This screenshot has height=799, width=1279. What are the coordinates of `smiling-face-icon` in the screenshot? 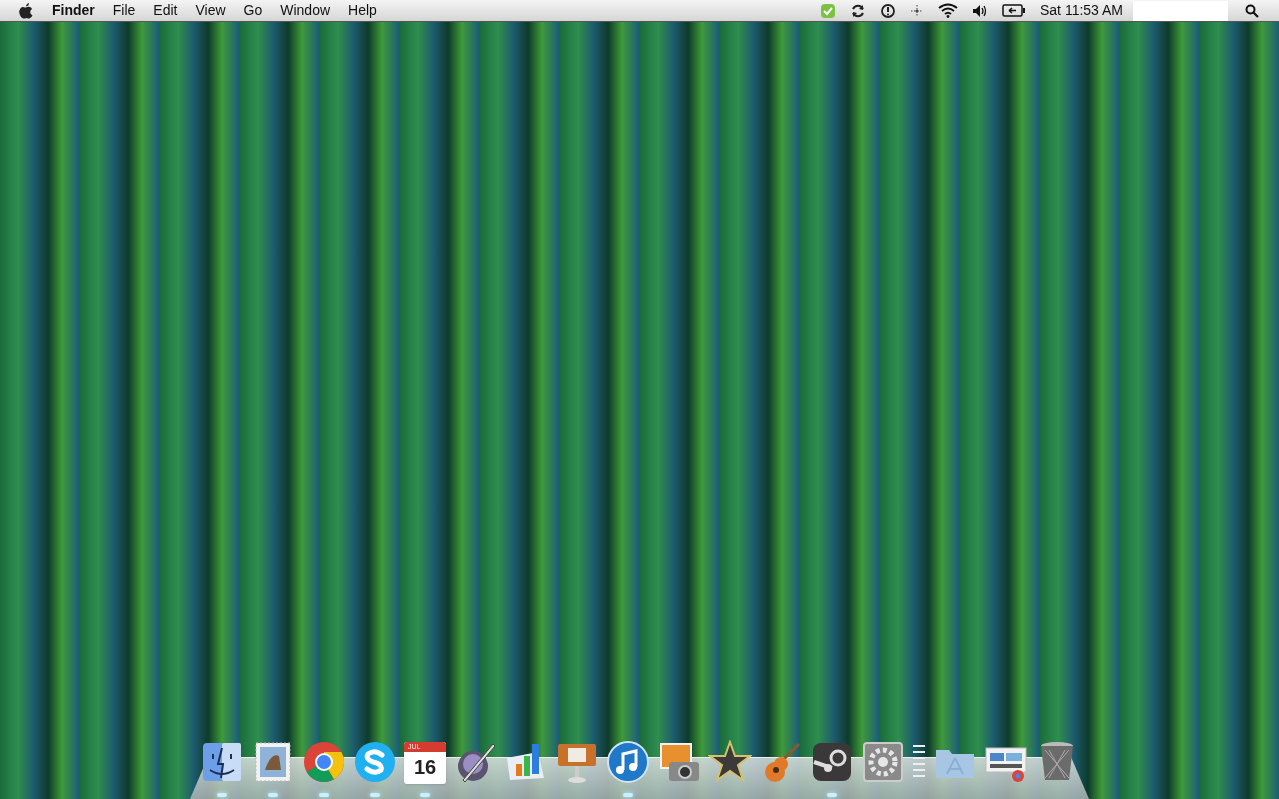 It's located at (222, 762).